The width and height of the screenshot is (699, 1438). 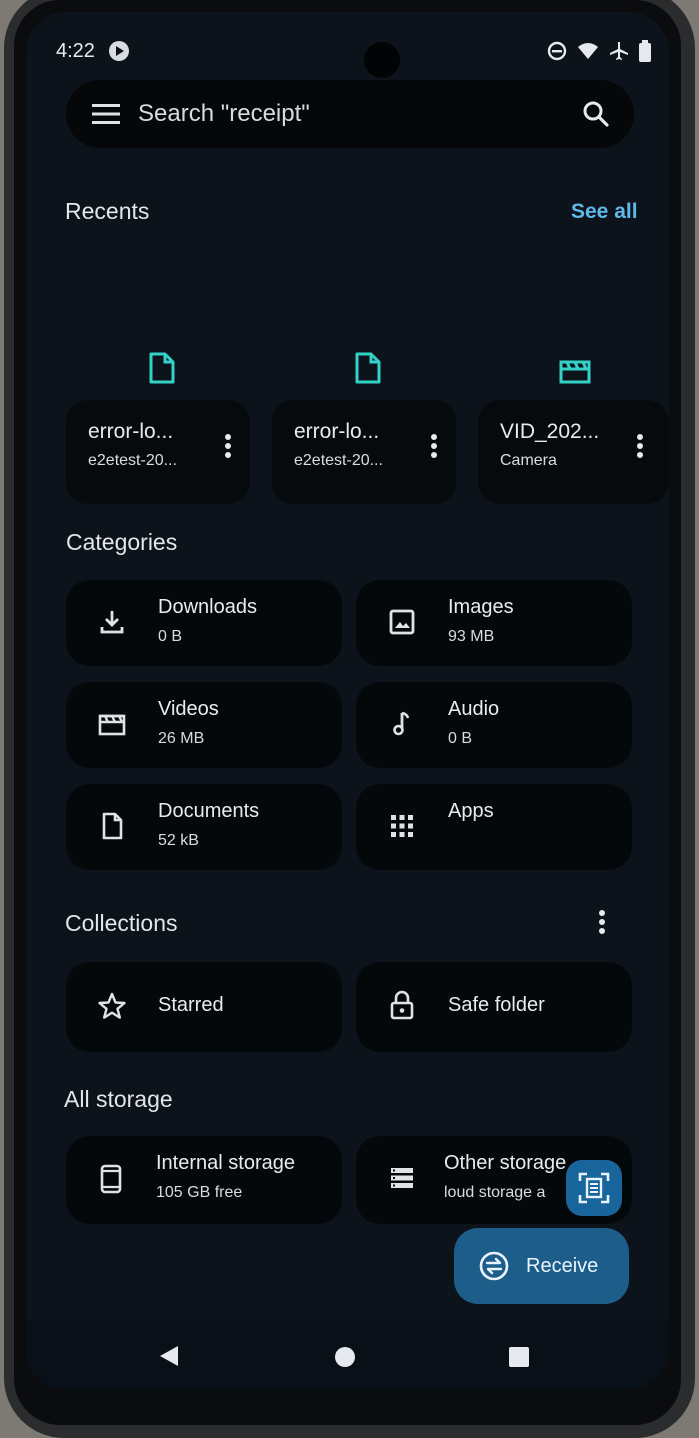 What do you see at coordinates (495, 1192) in the screenshot?
I see `storage-sub: loud storage a` at bounding box center [495, 1192].